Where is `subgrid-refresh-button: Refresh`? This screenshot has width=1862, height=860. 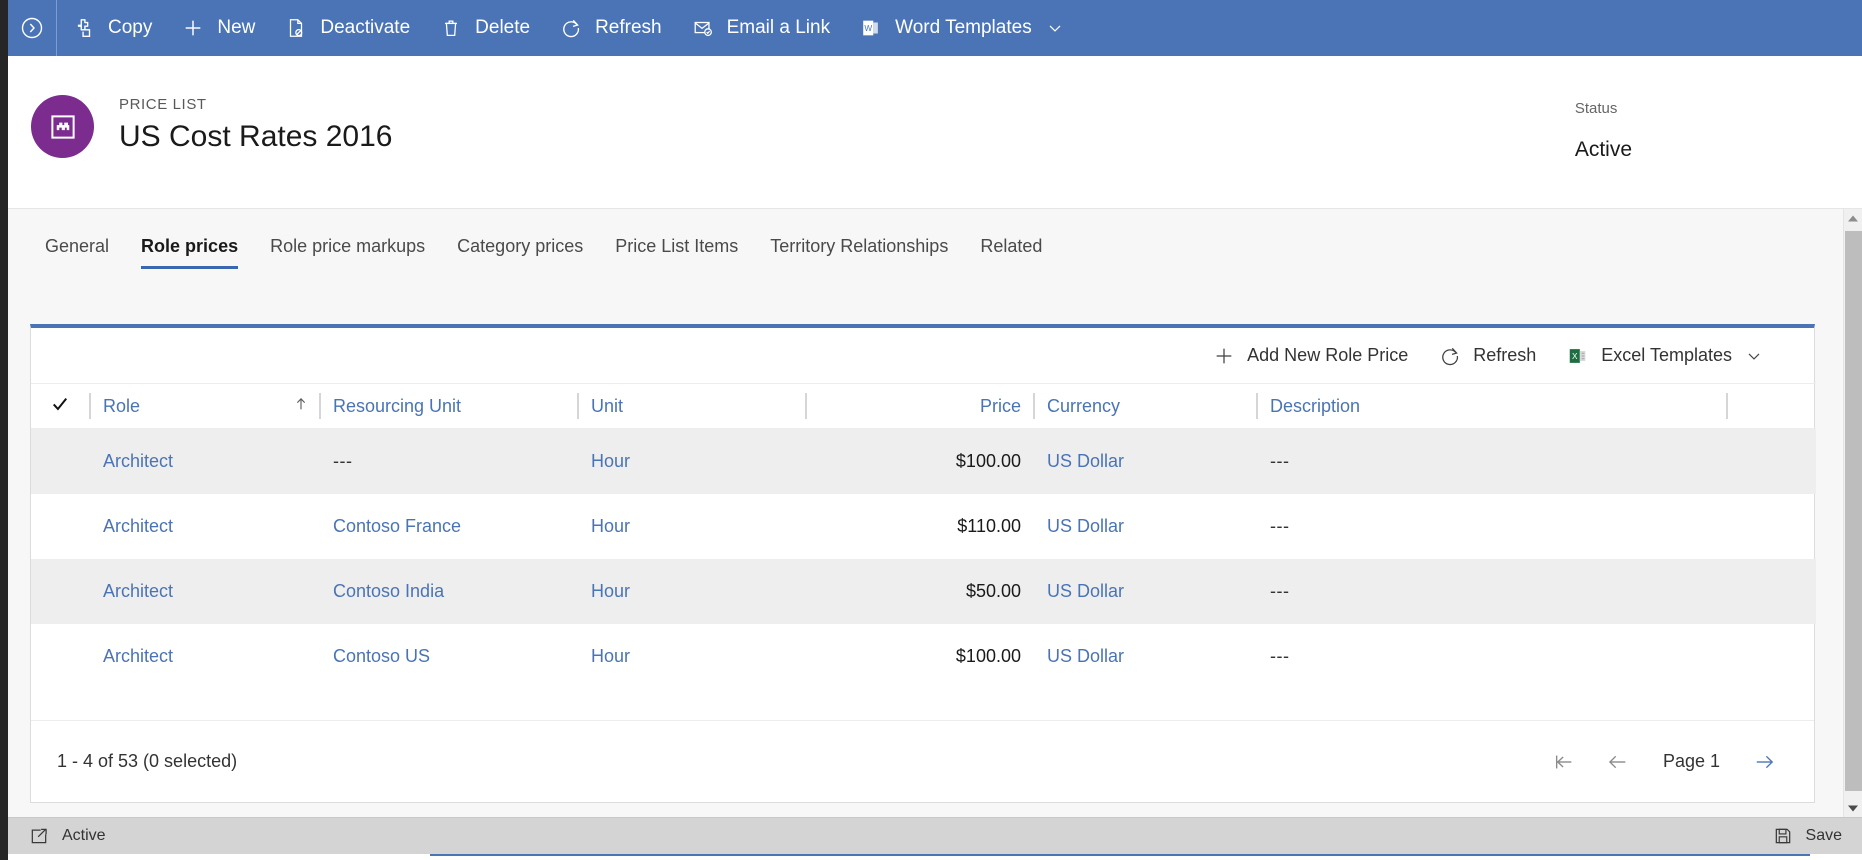 subgrid-refresh-button: Refresh is located at coordinates (1487, 356).